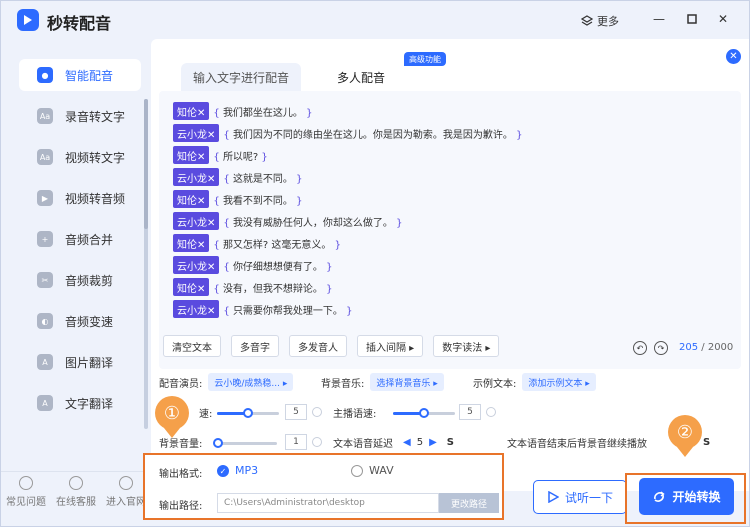 The width and height of the screenshot is (750, 527). I want to click on char-count-max: / 2000, so click(717, 347).